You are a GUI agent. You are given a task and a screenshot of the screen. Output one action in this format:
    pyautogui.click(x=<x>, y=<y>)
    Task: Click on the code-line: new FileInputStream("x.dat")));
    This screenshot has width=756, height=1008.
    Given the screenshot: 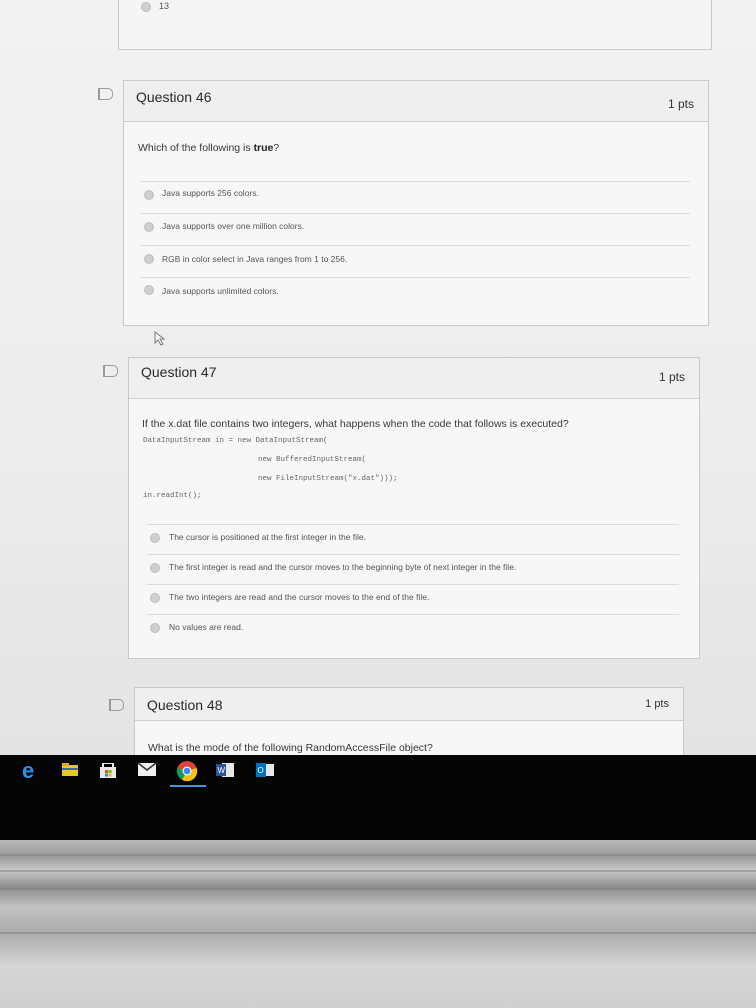 What is the action you would take?
    pyautogui.click(x=328, y=479)
    